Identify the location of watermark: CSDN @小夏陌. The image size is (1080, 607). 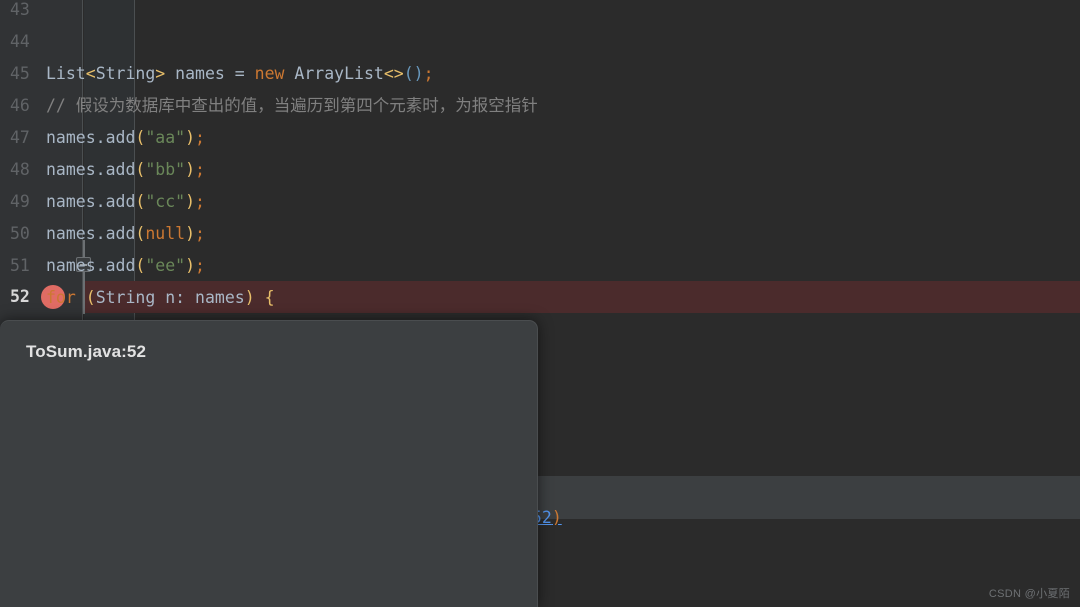
(1029, 594).